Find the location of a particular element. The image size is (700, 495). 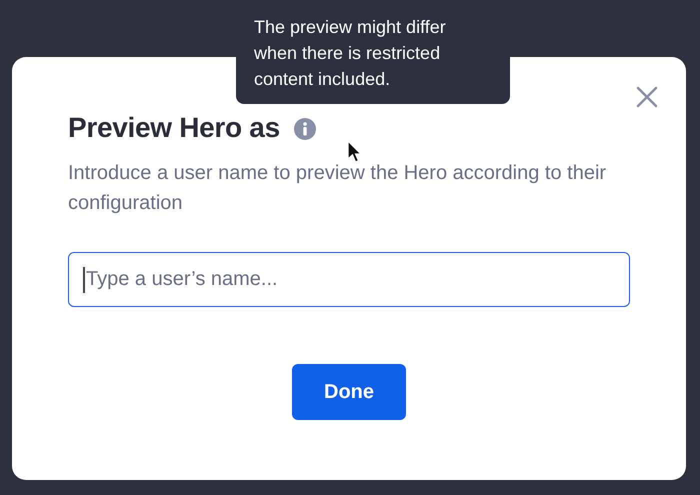

done-button: Done is located at coordinates (349, 392).